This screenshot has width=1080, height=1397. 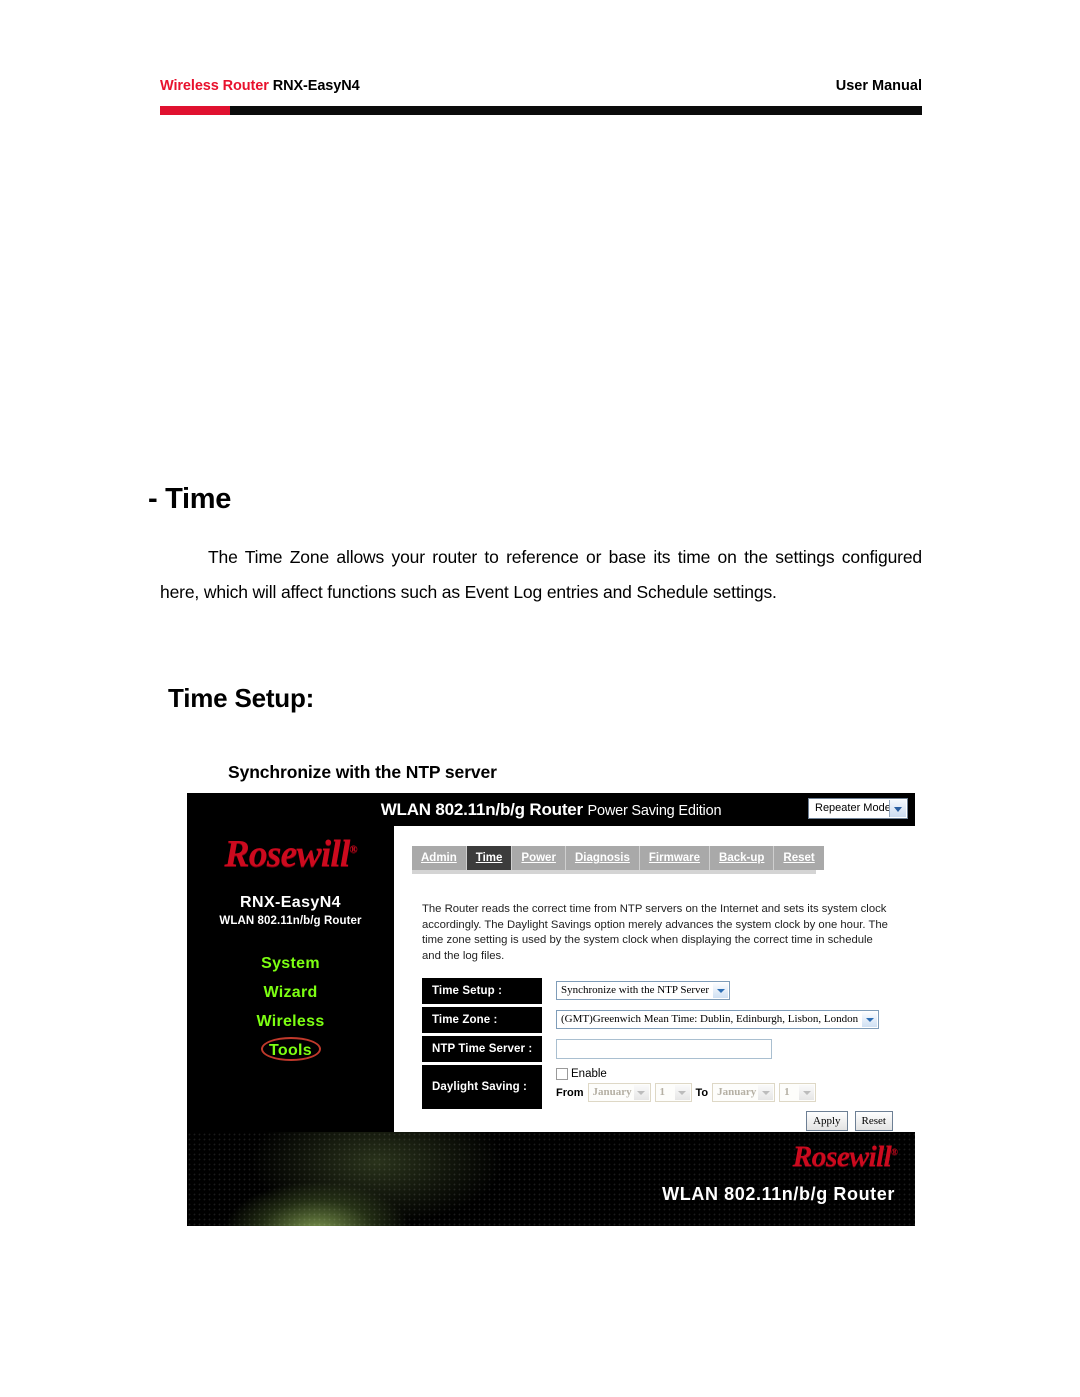 I want to click on daylight-from-label: From, so click(x=570, y=1092).